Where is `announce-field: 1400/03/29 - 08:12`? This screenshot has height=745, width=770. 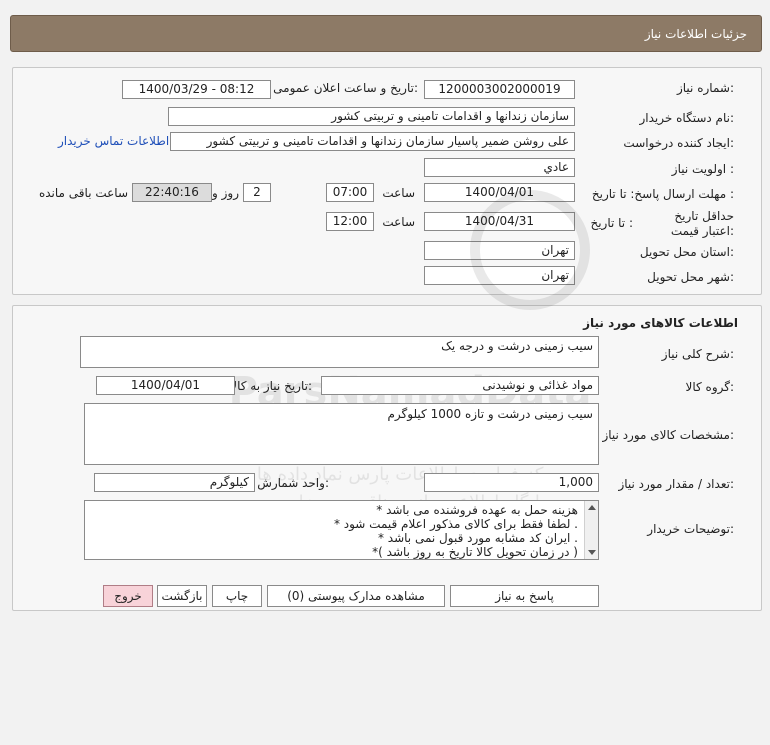
announce-field: 1400/03/29 - 08:12 is located at coordinates (196, 89).